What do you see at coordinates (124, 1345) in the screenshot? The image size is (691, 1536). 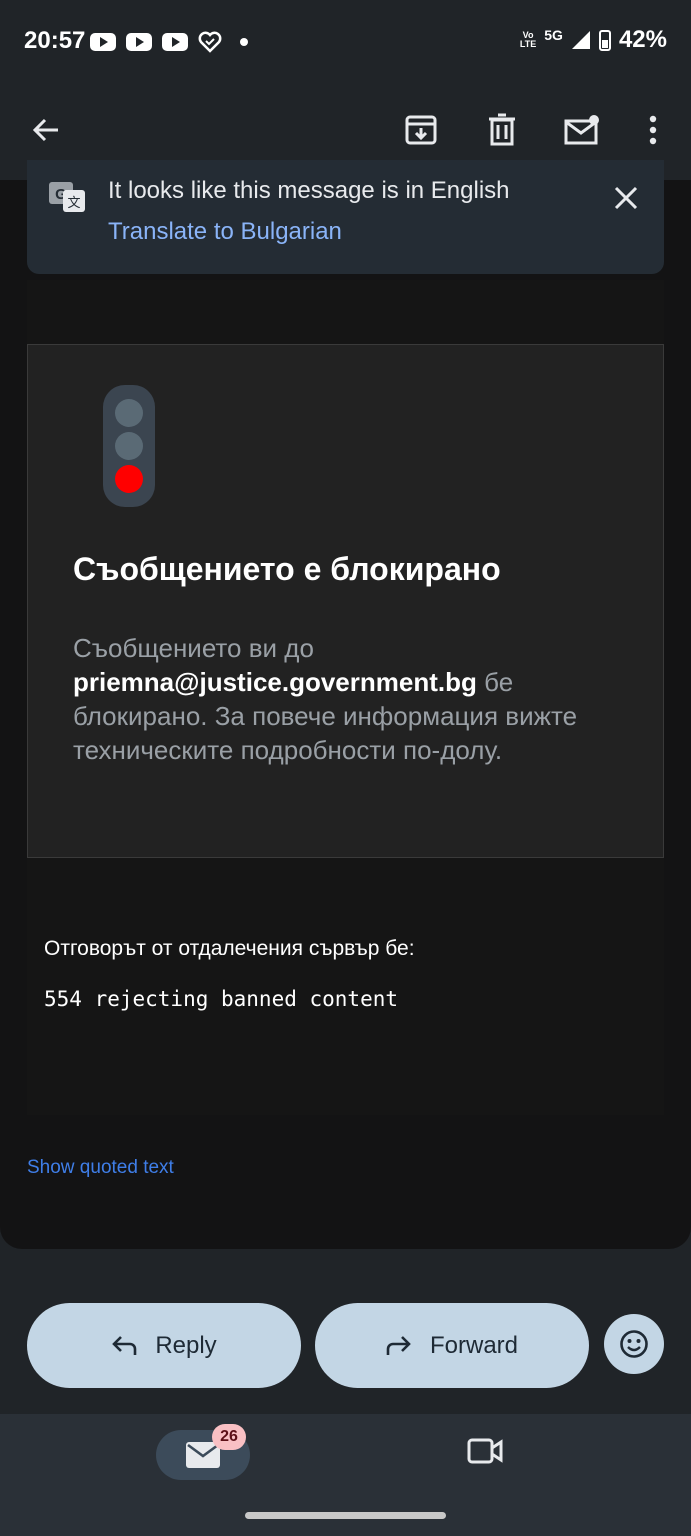 I see `reply-icon` at bounding box center [124, 1345].